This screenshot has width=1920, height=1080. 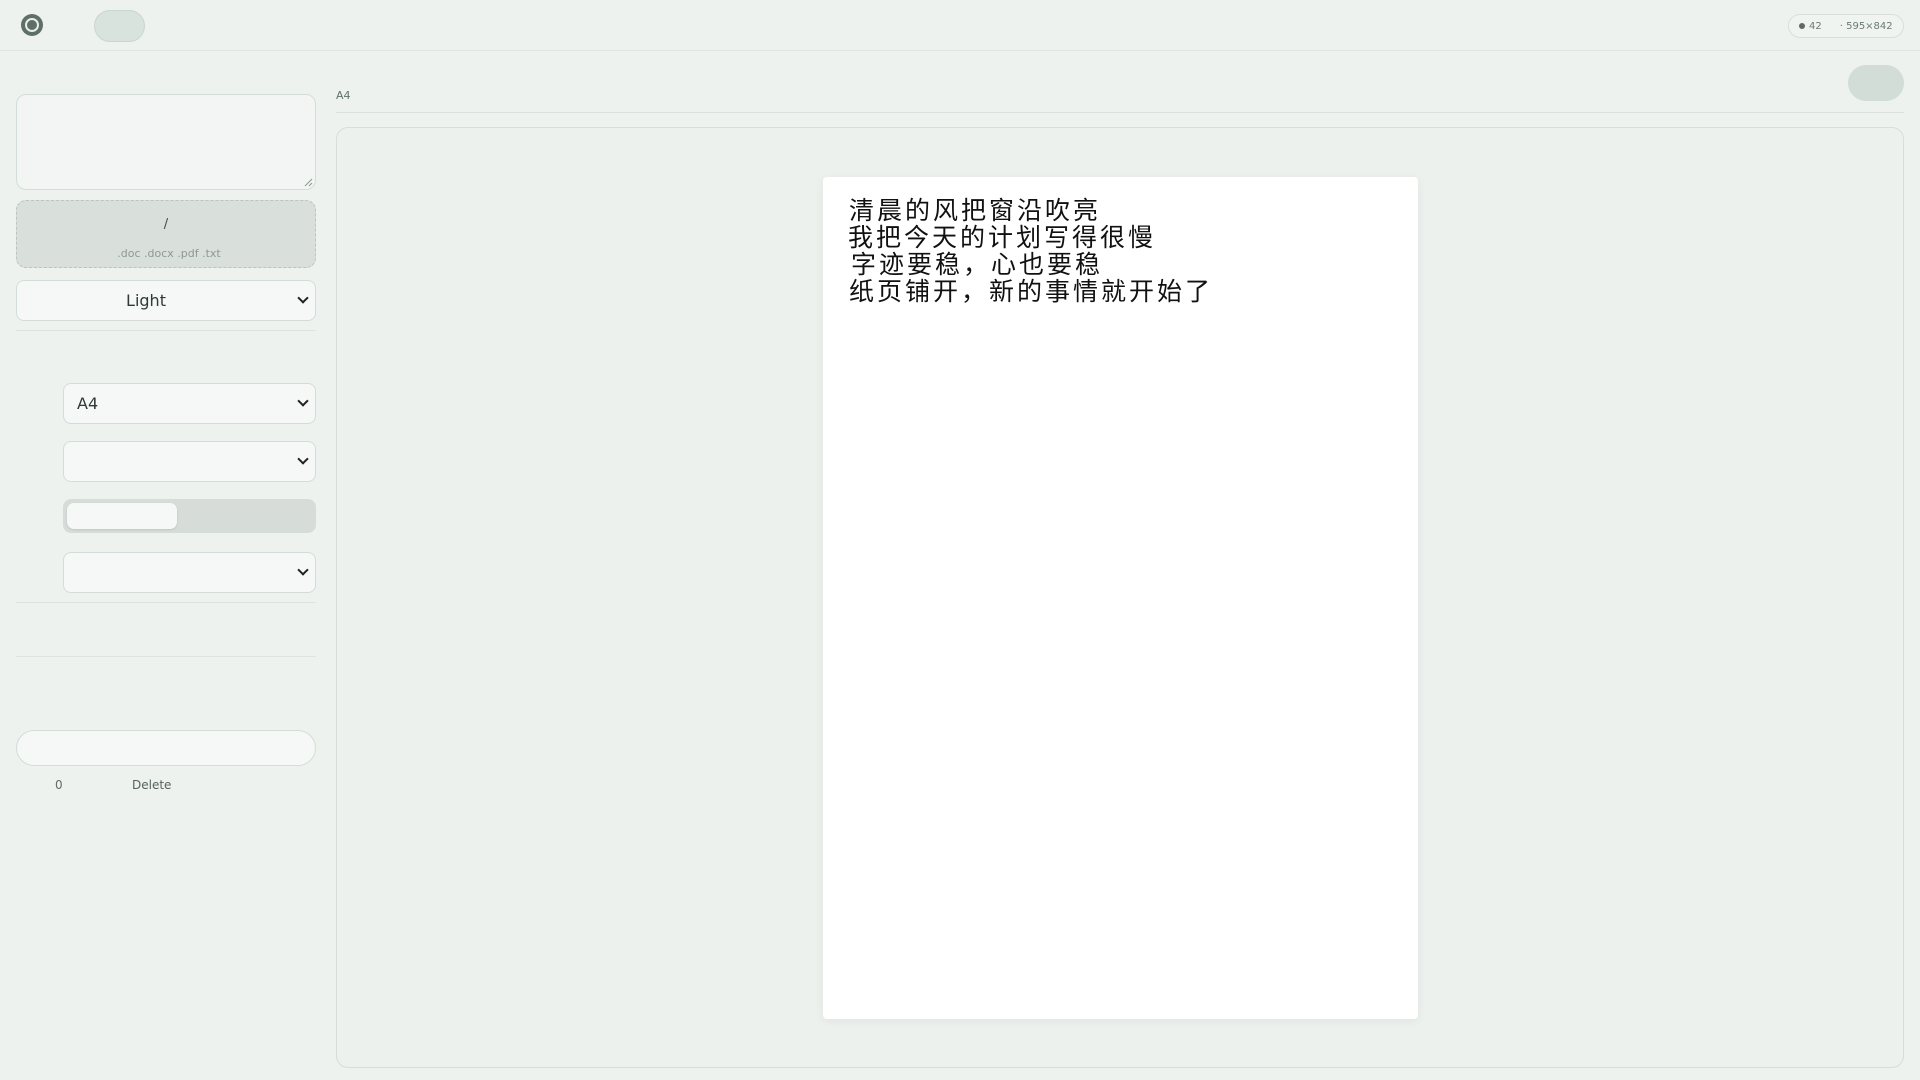 What do you see at coordinates (189, 516) in the screenshot?
I see `segmented-slider` at bounding box center [189, 516].